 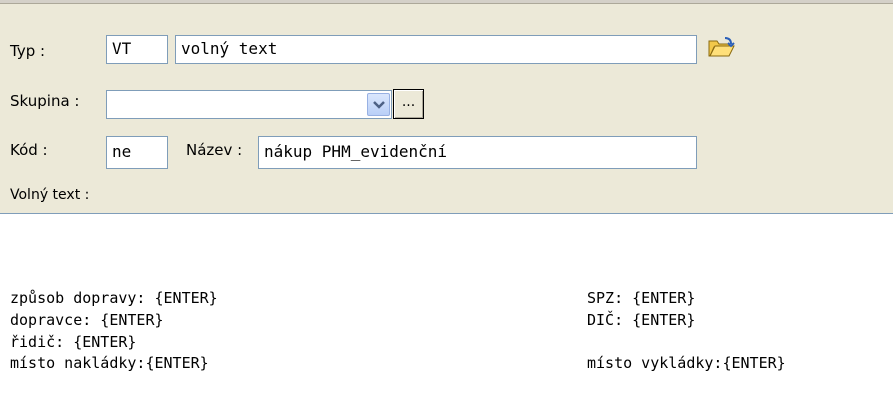 What do you see at coordinates (137, 49) in the screenshot?
I see `typ-code-field: VT` at bounding box center [137, 49].